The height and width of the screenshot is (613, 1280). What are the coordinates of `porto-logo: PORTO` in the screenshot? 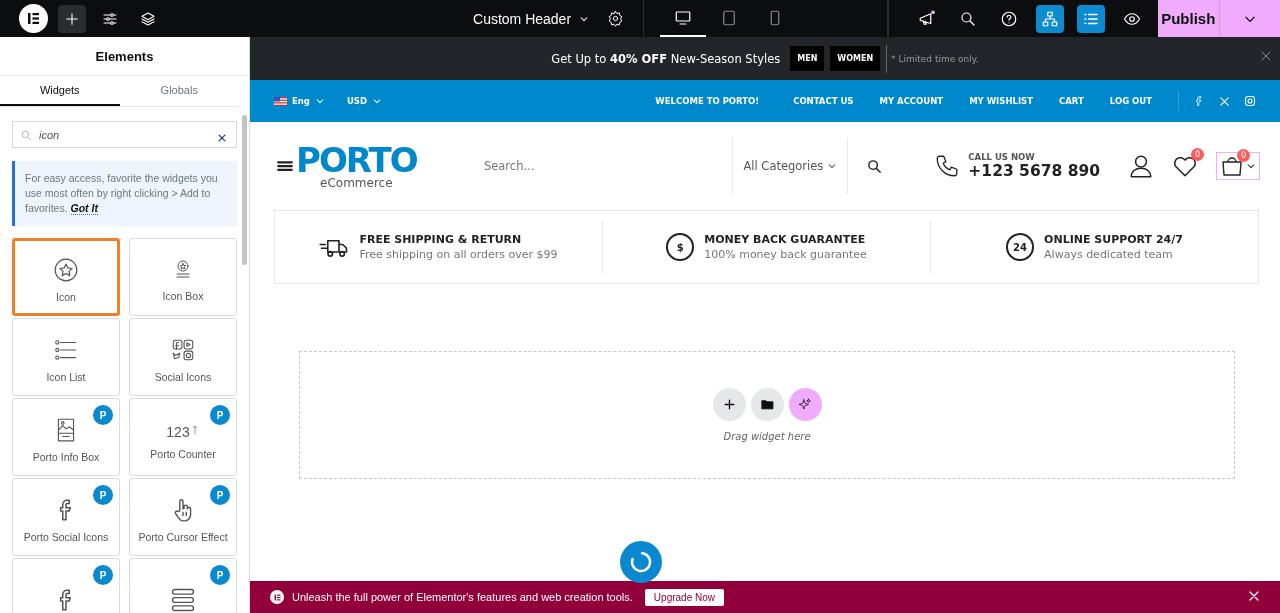 It's located at (356, 160).